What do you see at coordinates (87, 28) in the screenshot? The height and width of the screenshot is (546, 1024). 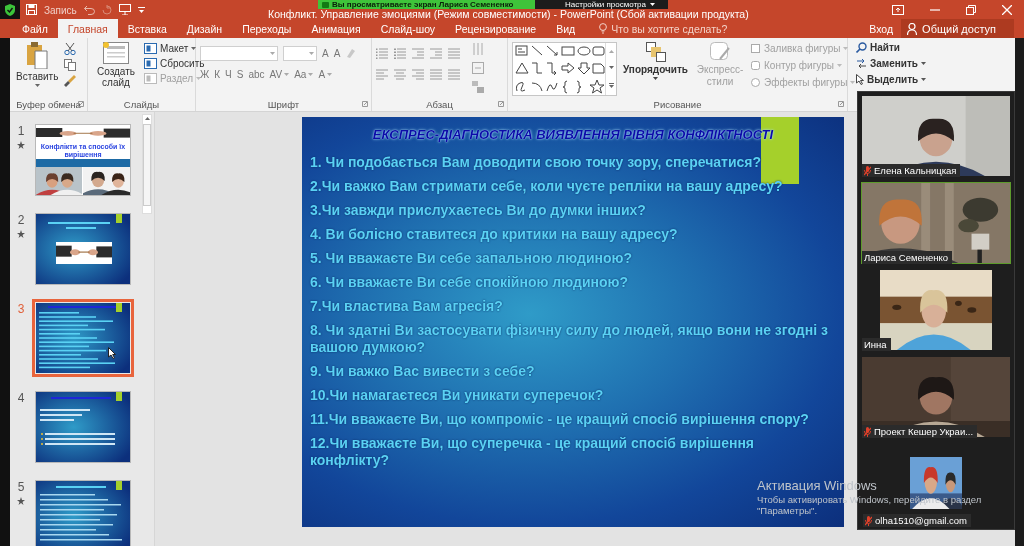 I see `ribbon-tab: Главная` at bounding box center [87, 28].